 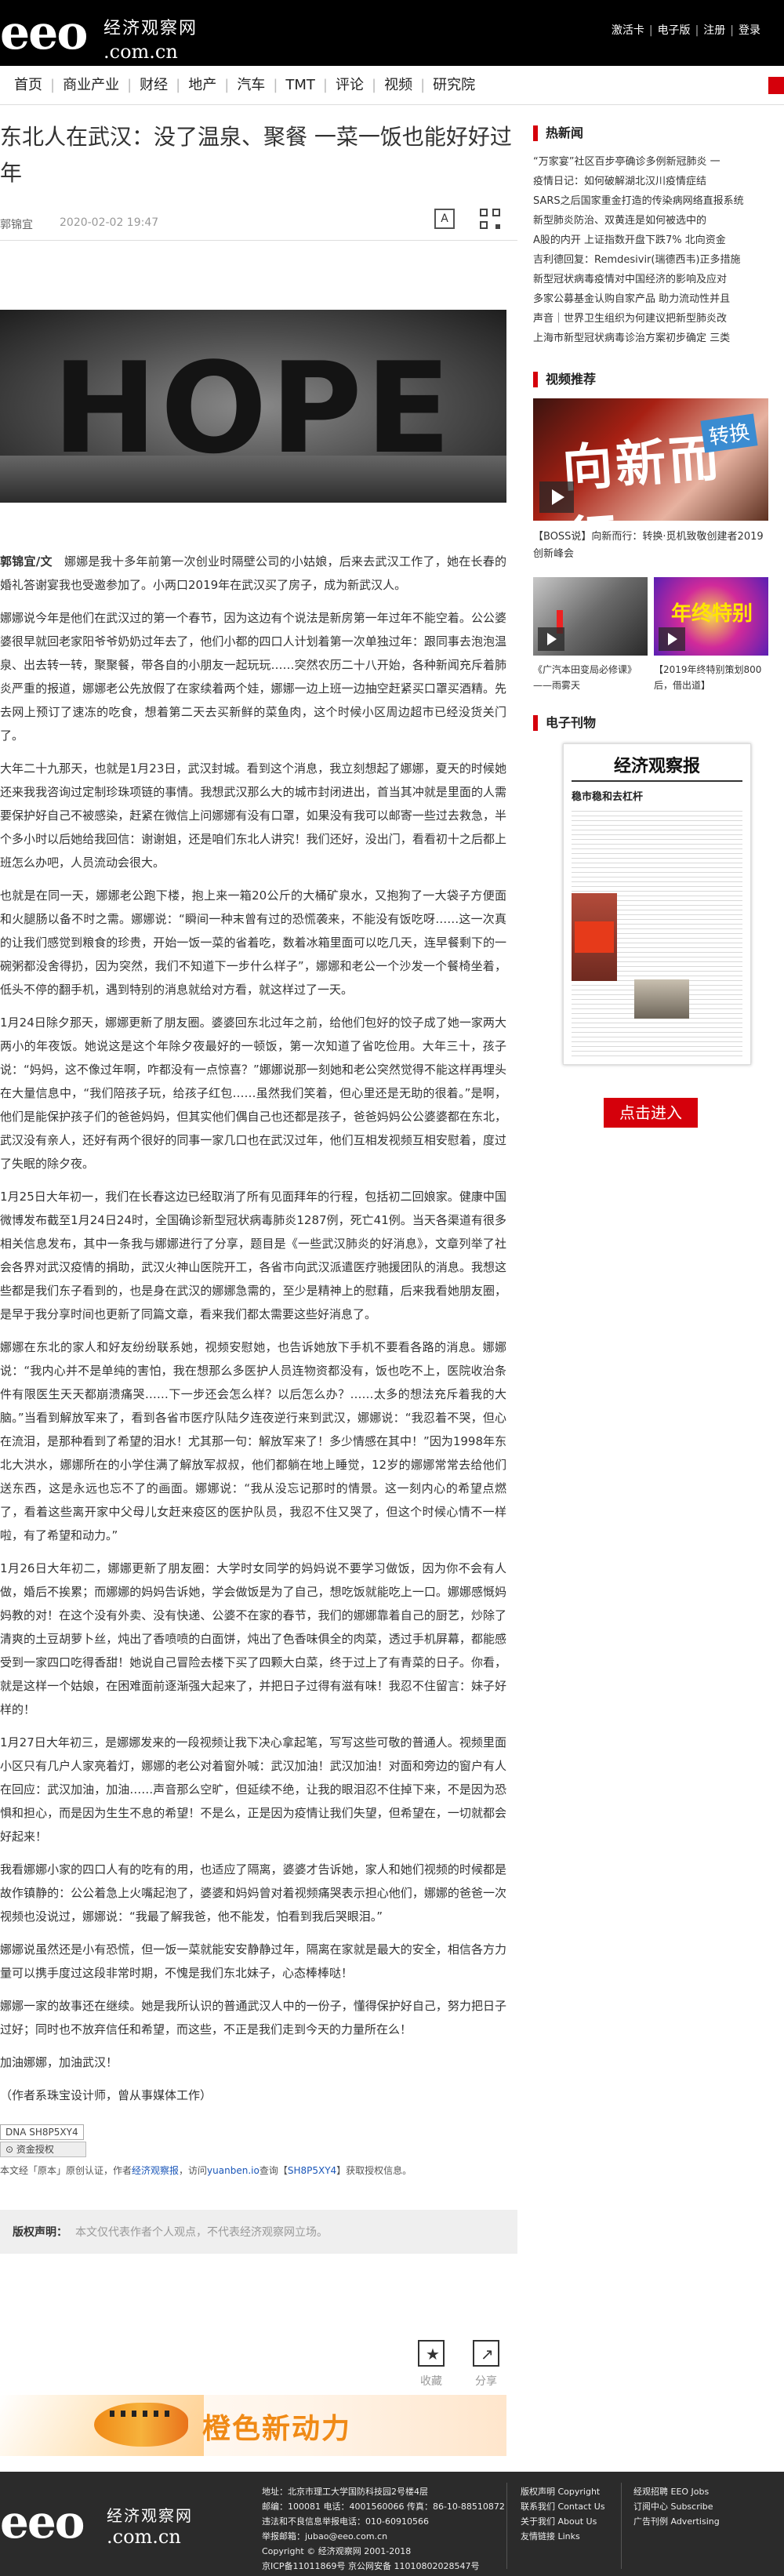 I want to click on license-button-label: 资金授权, so click(x=35, y=2149).